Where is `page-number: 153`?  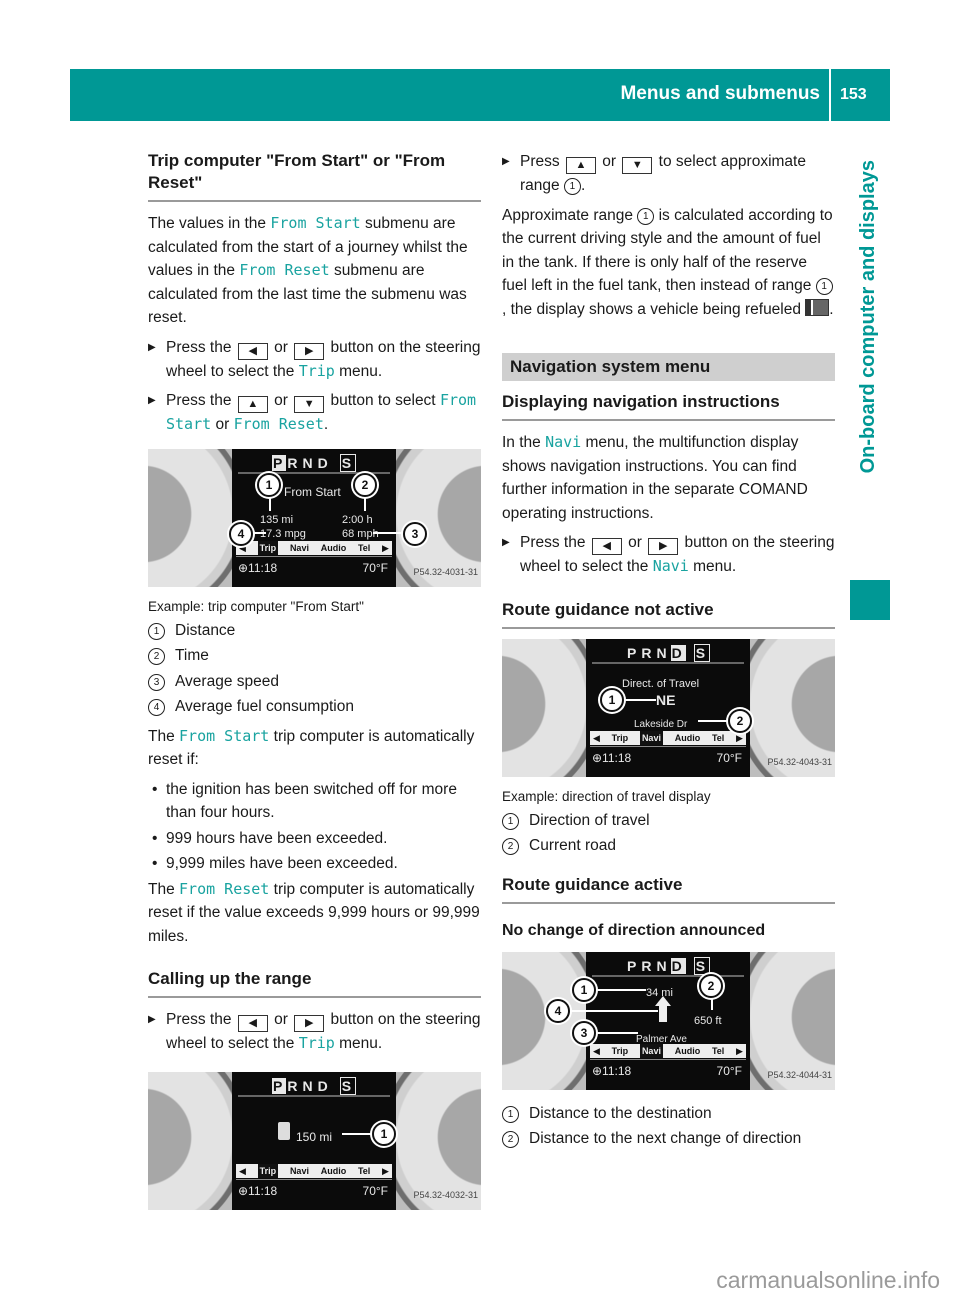 page-number: 153 is located at coordinates (853, 94).